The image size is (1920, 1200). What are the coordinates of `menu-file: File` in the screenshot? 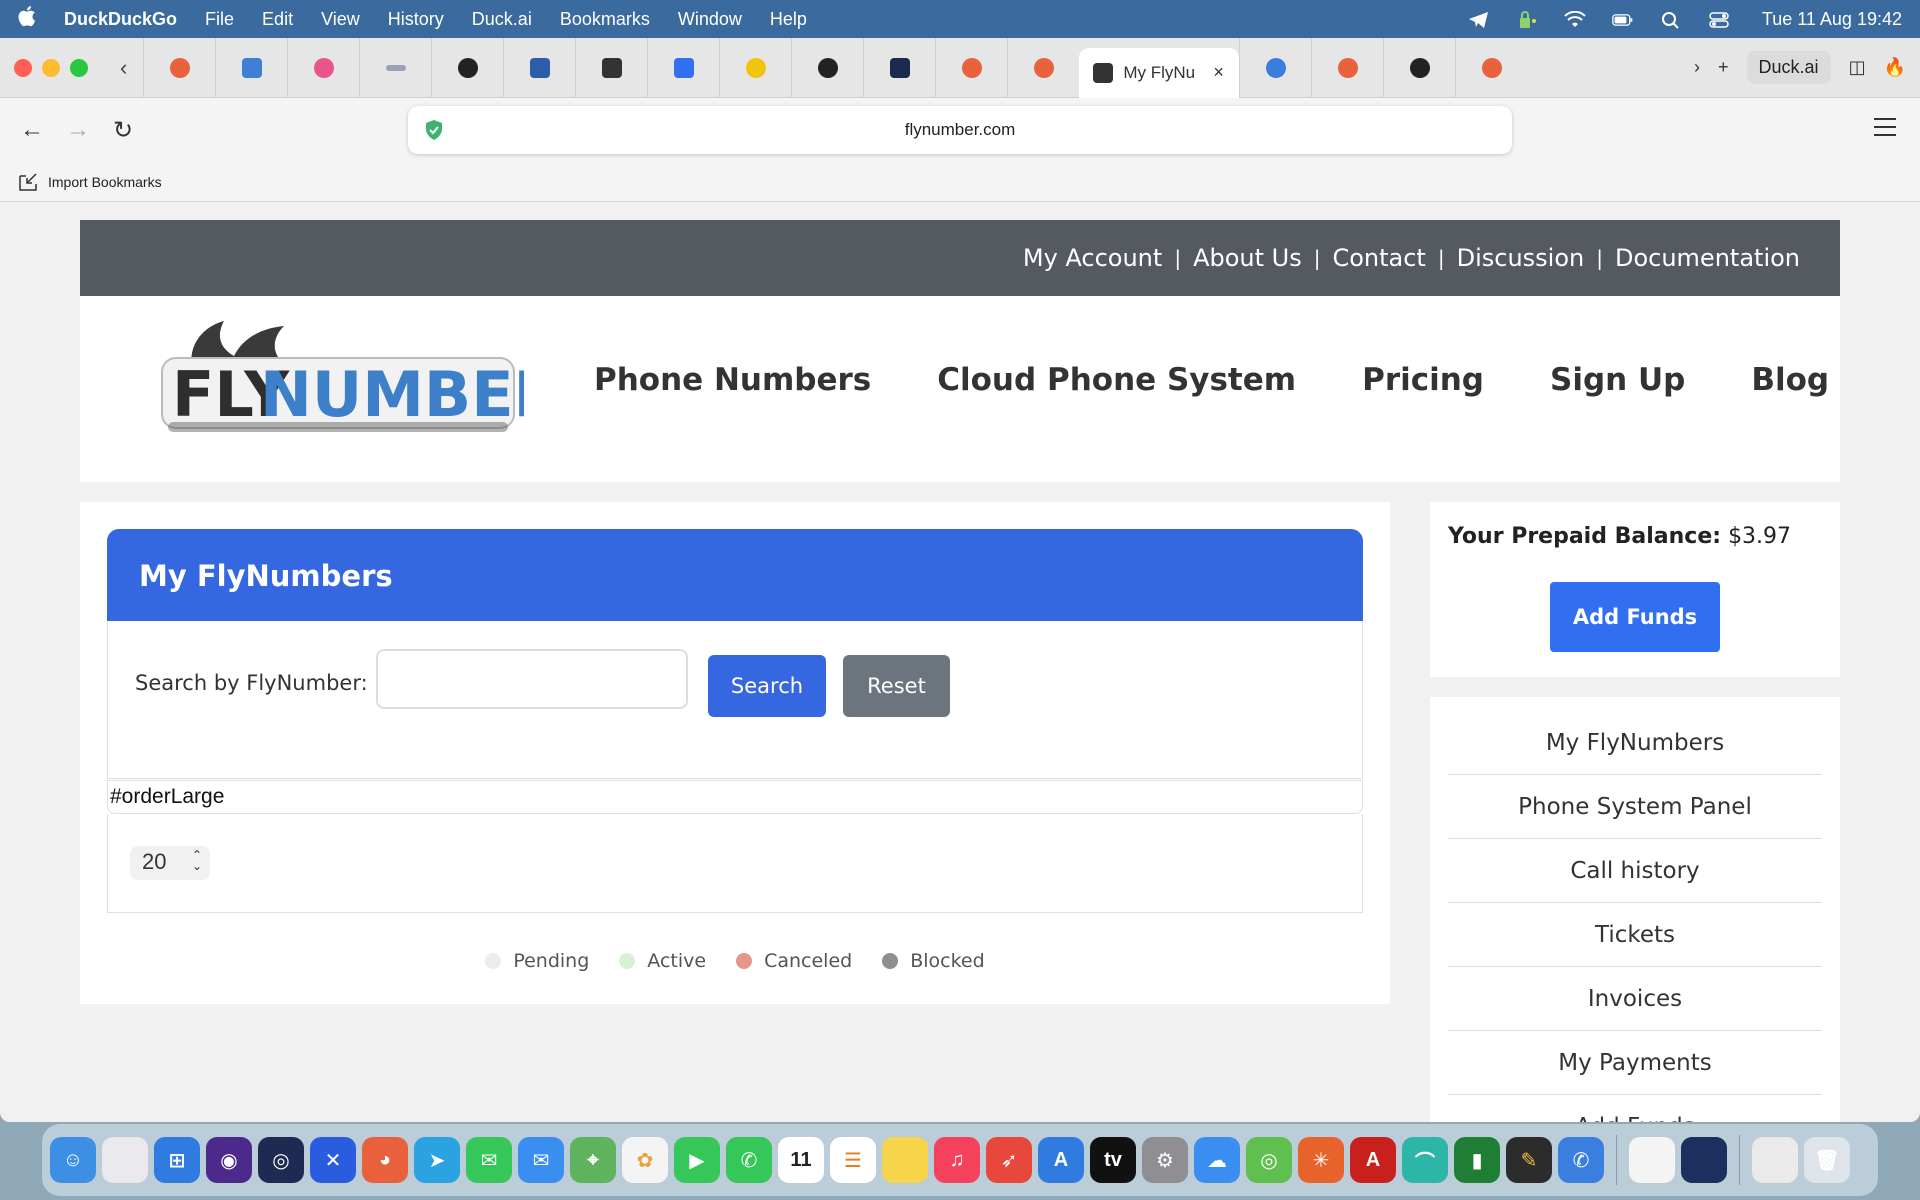 It's located at (219, 19).